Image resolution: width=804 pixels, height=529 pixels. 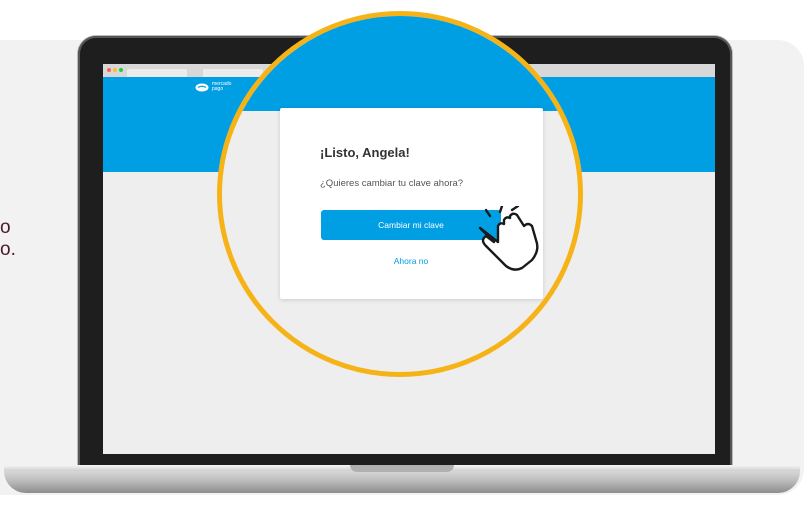 I want to click on maximize-window-icon, so click(x=121, y=70).